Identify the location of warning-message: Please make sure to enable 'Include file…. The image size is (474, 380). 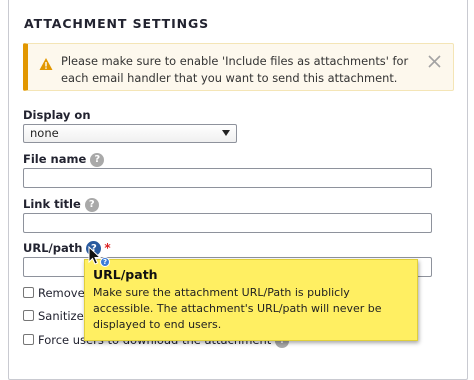
(238, 67).